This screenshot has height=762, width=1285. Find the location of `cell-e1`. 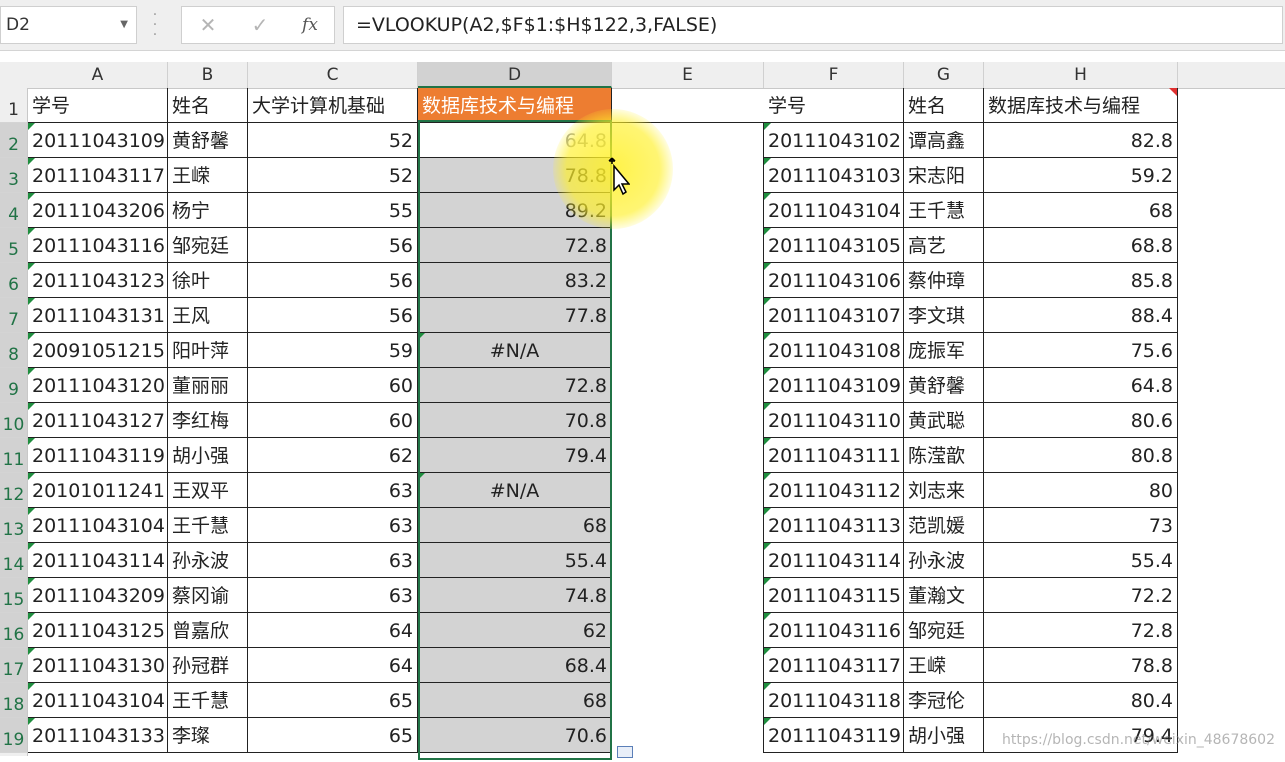

cell-e1 is located at coordinates (688, 105).